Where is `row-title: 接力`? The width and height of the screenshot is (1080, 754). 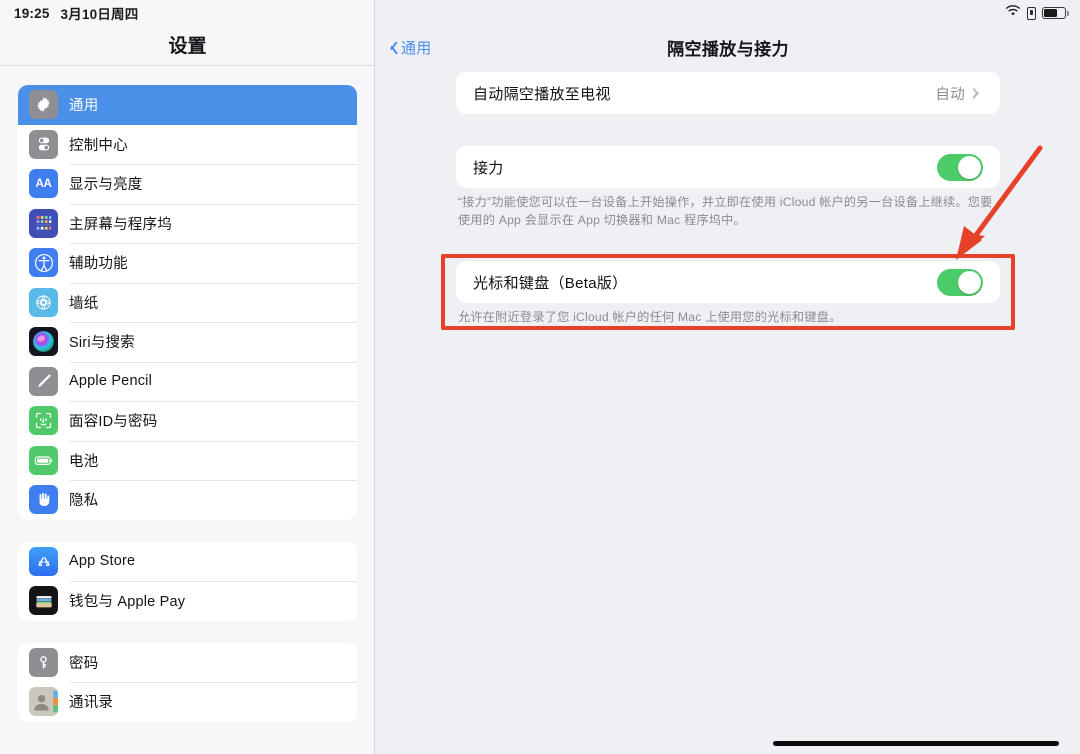 row-title: 接力 is located at coordinates (488, 168).